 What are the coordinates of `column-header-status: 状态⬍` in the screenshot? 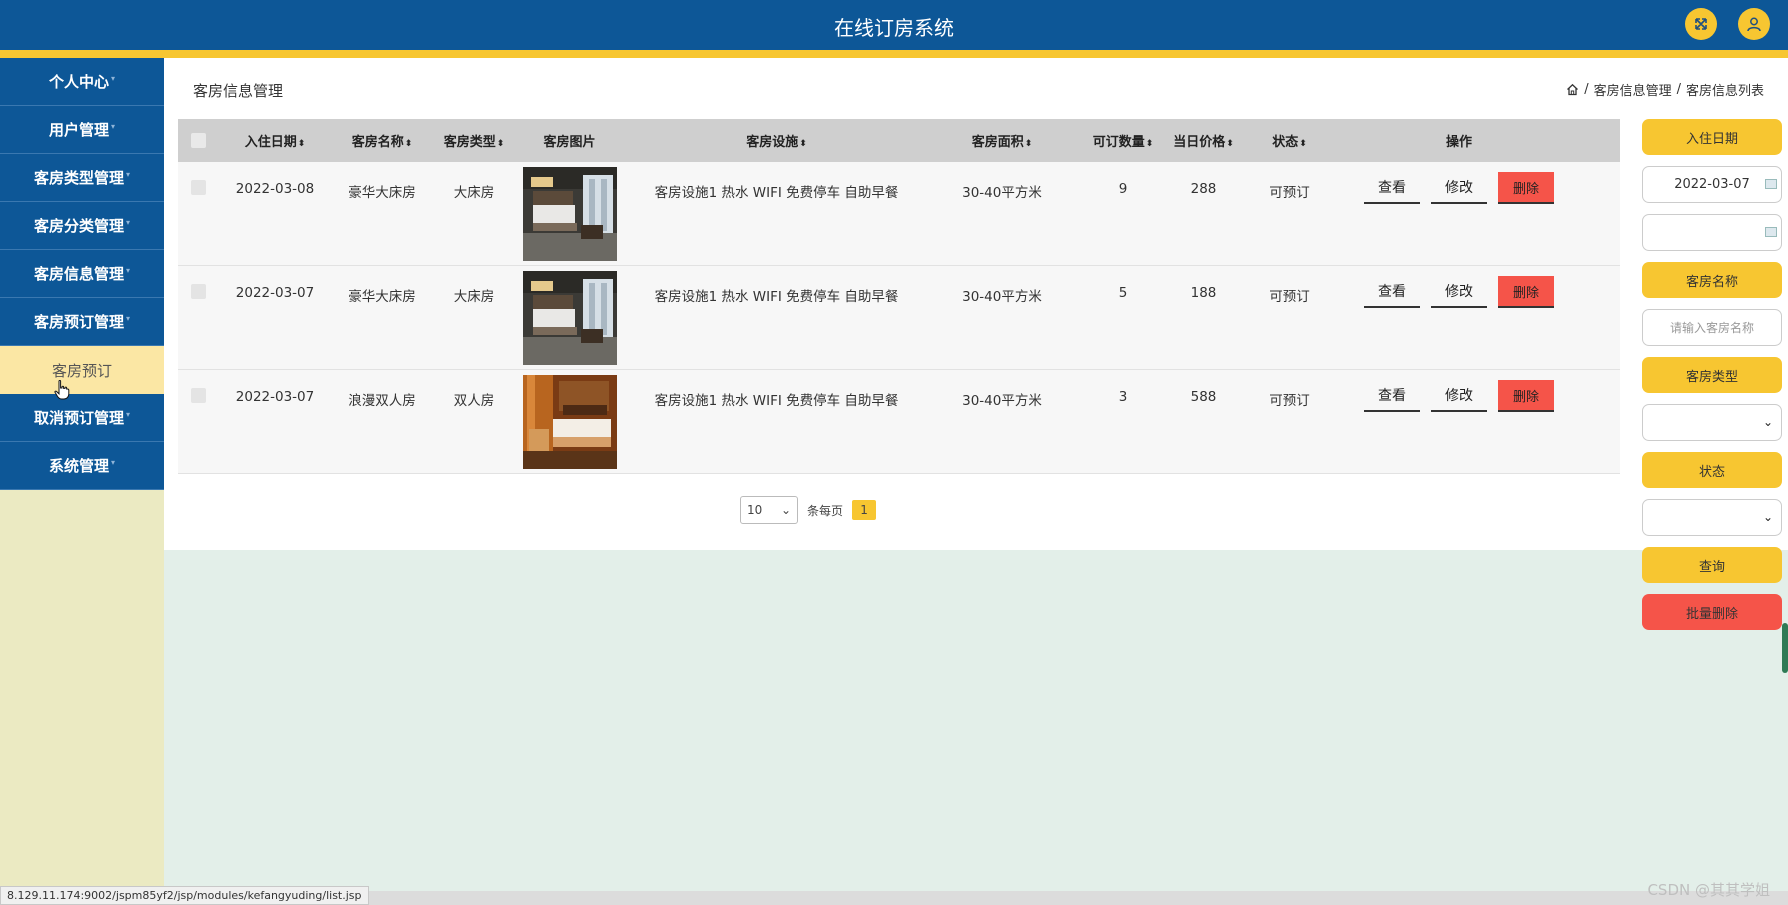 It's located at (1289, 140).